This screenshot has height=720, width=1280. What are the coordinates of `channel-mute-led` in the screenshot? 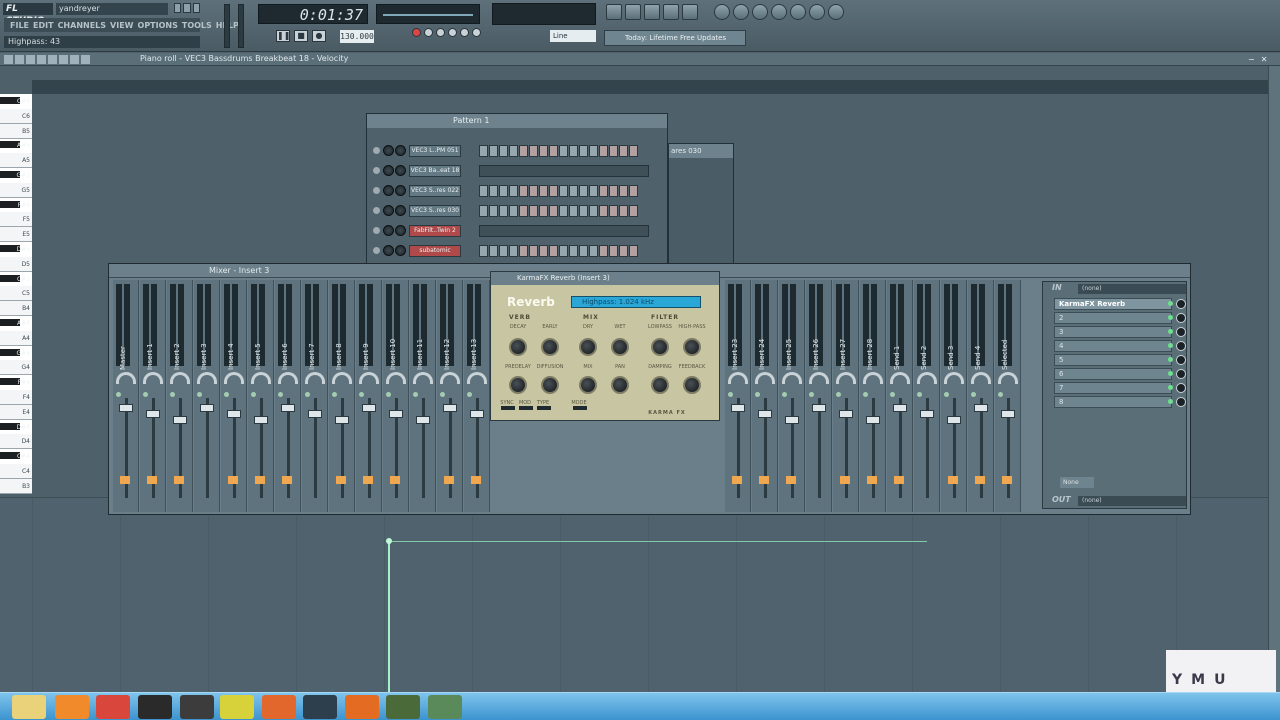 It's located at (376, 250).